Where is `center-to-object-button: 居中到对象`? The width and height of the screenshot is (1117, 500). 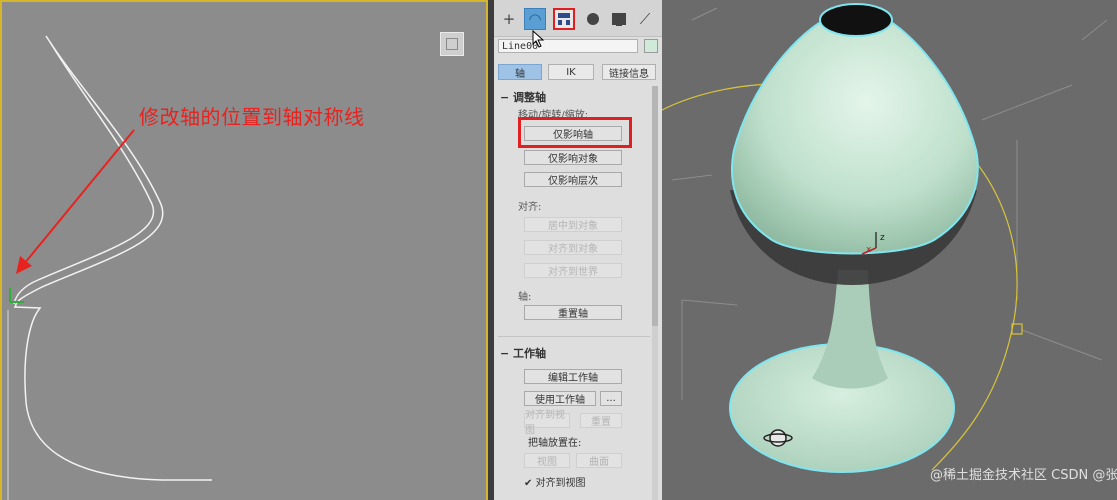
center-to-object-button: 居中到对象 is located at coordinates (573, 224).